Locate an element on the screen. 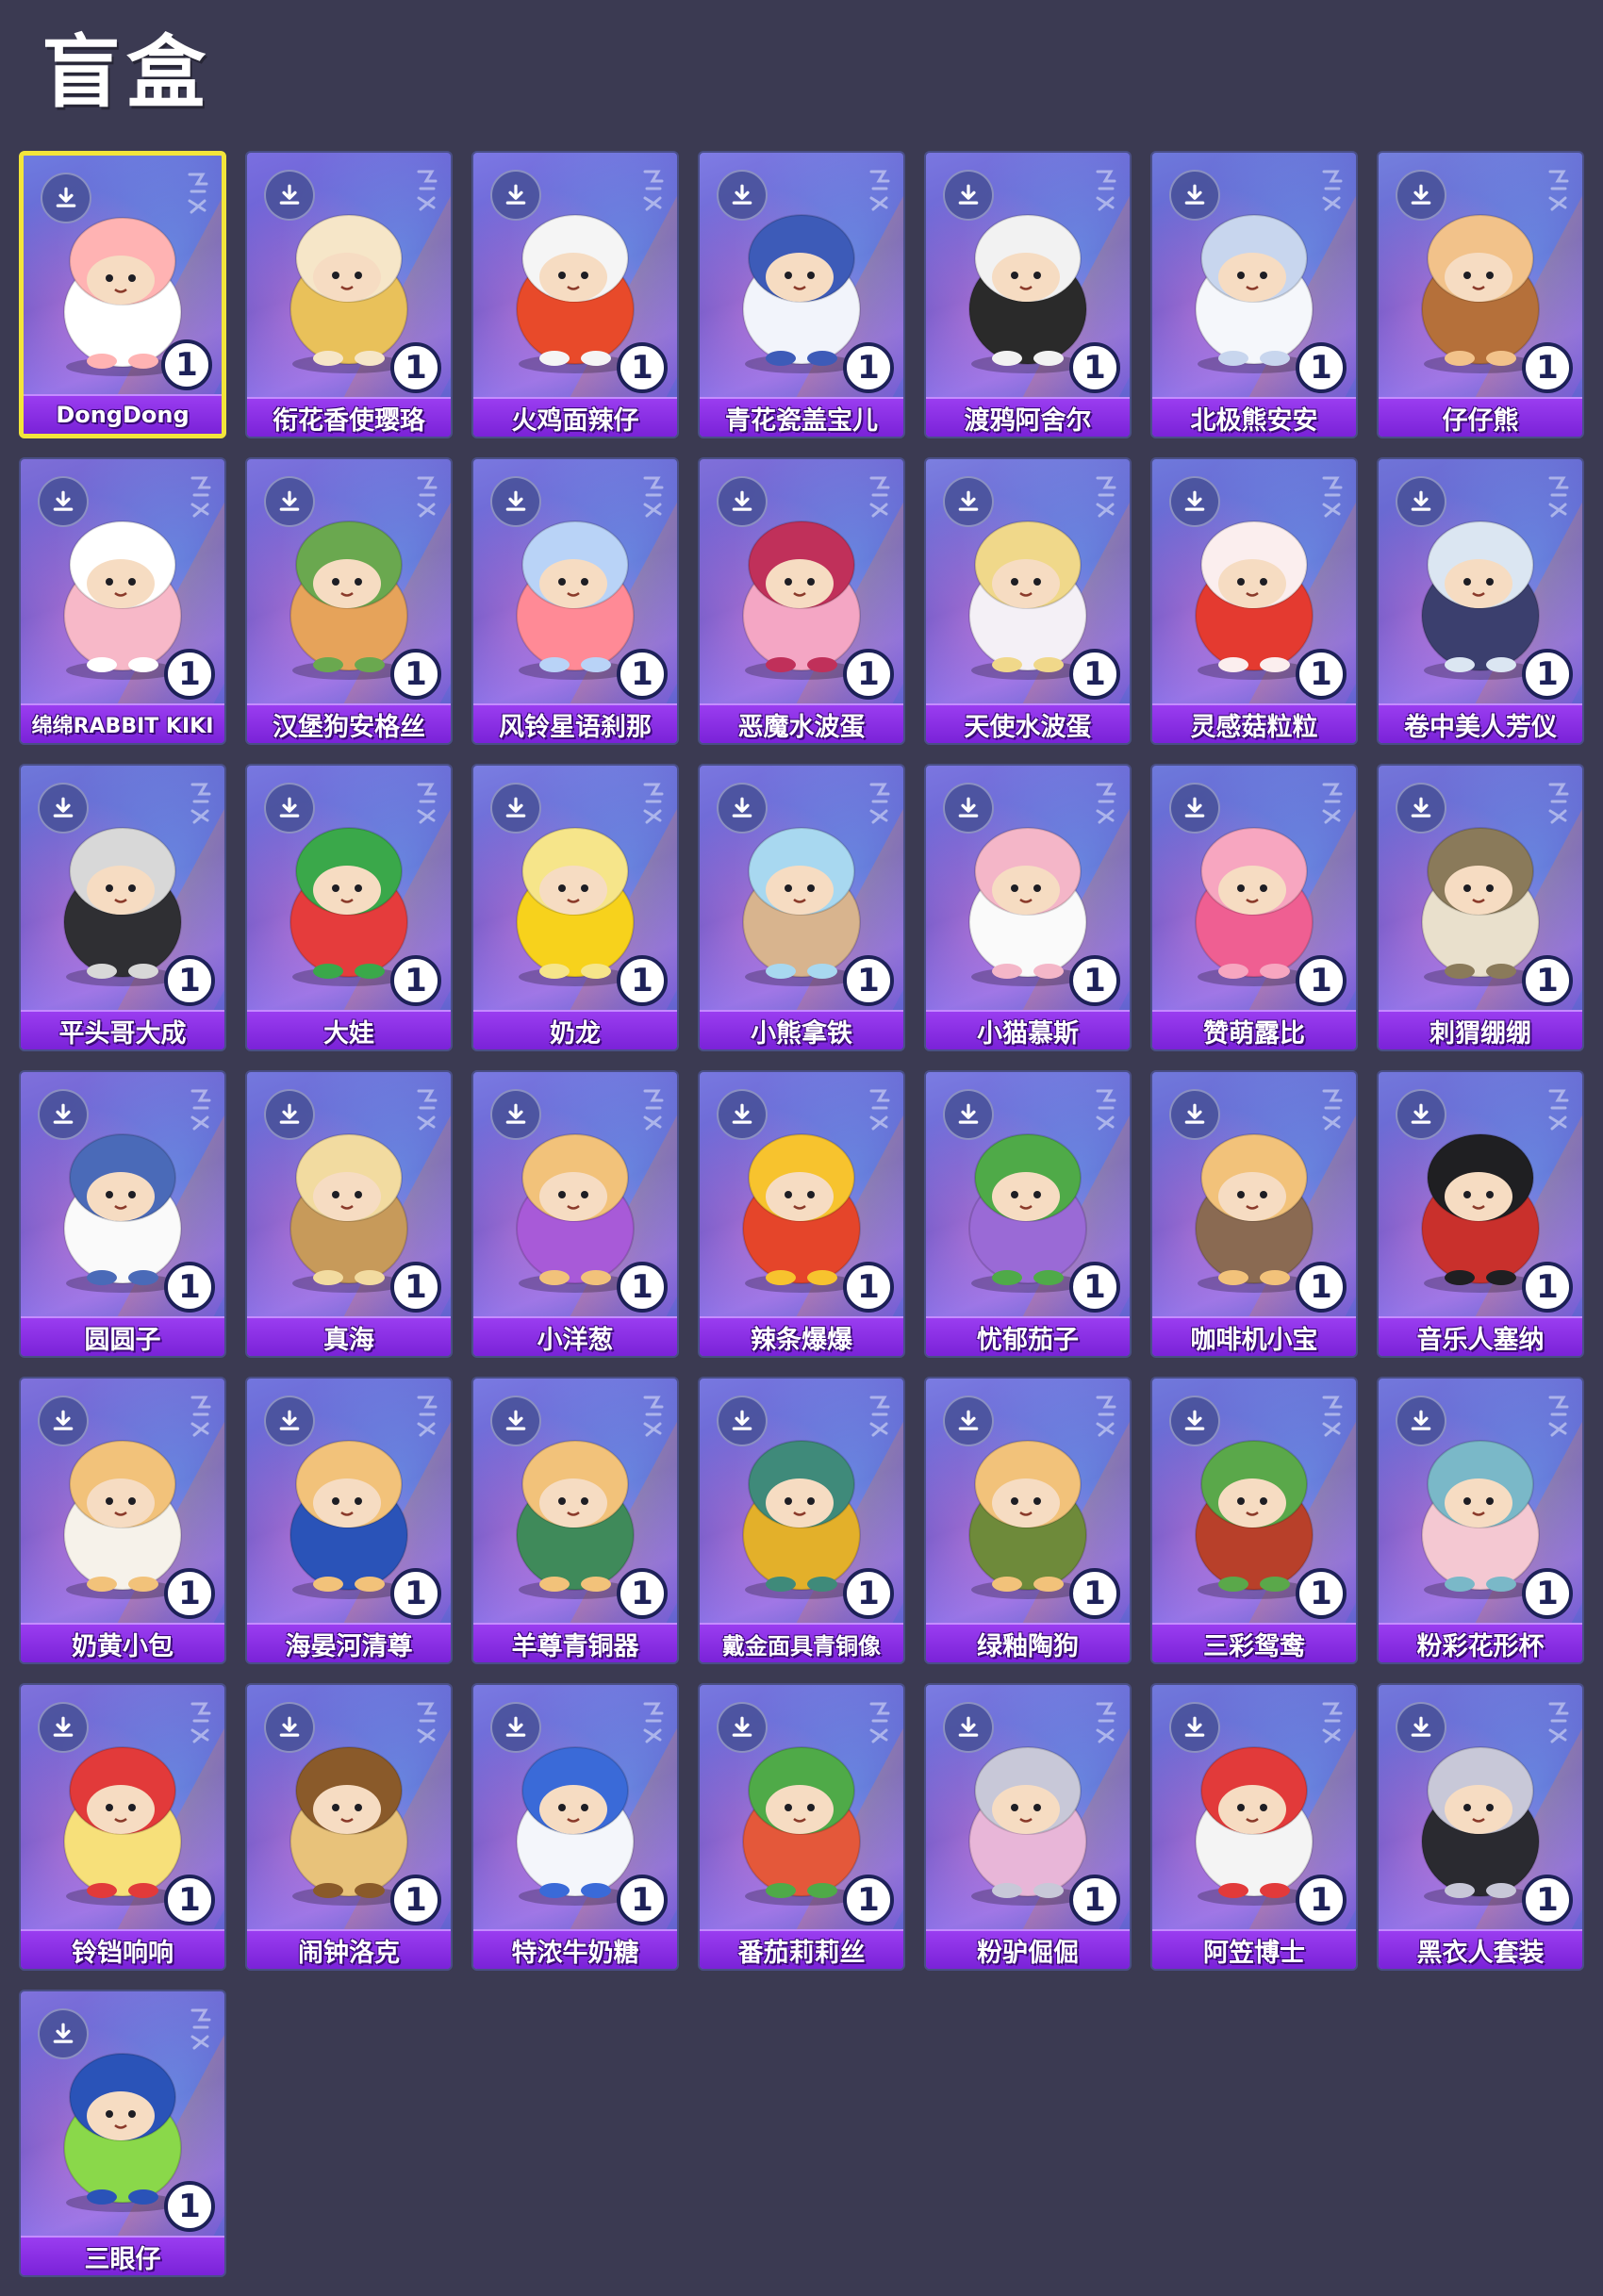  blind-box-card: 1 铃铛响响 is located at coordinates (122, 1827).